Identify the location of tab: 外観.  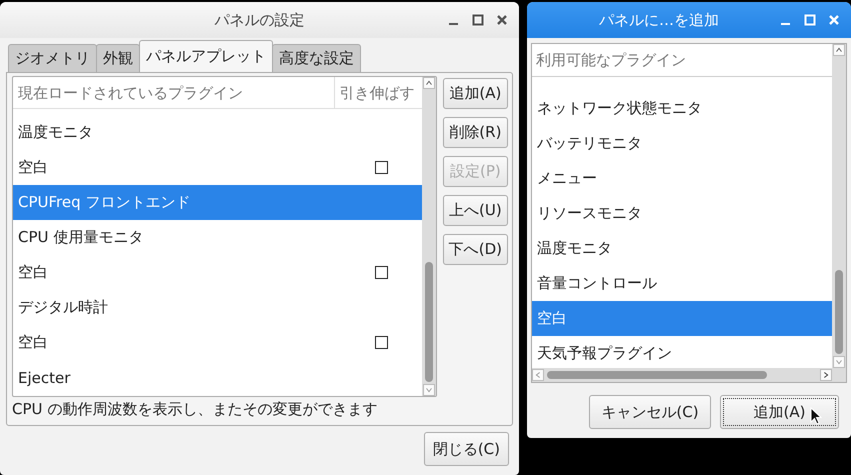
(118, 58).